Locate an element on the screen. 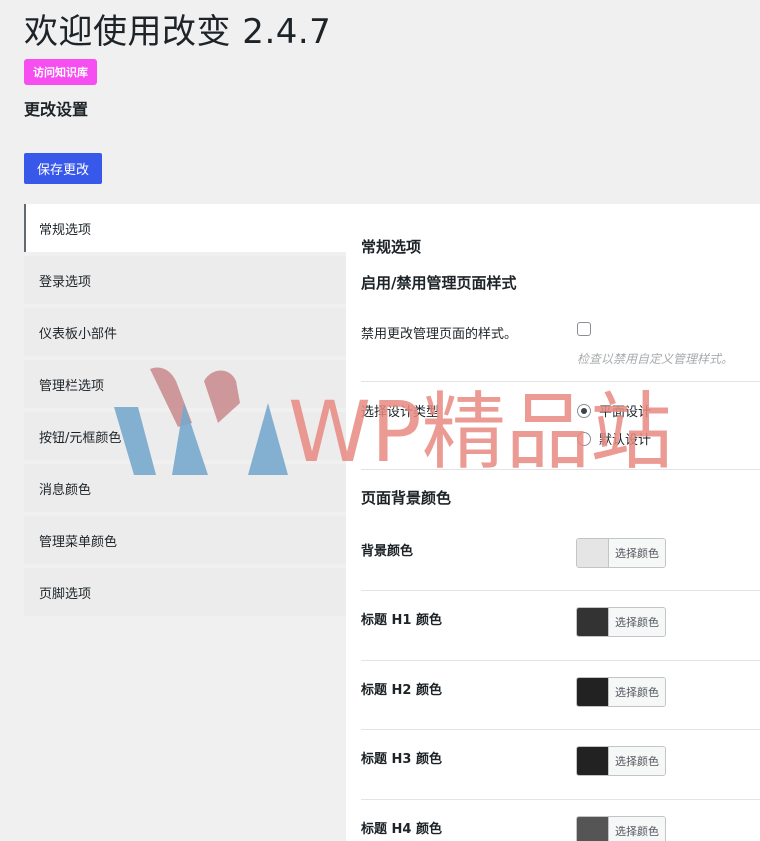  tab-label: 页脚选项 is located at coordinates (65, 594).